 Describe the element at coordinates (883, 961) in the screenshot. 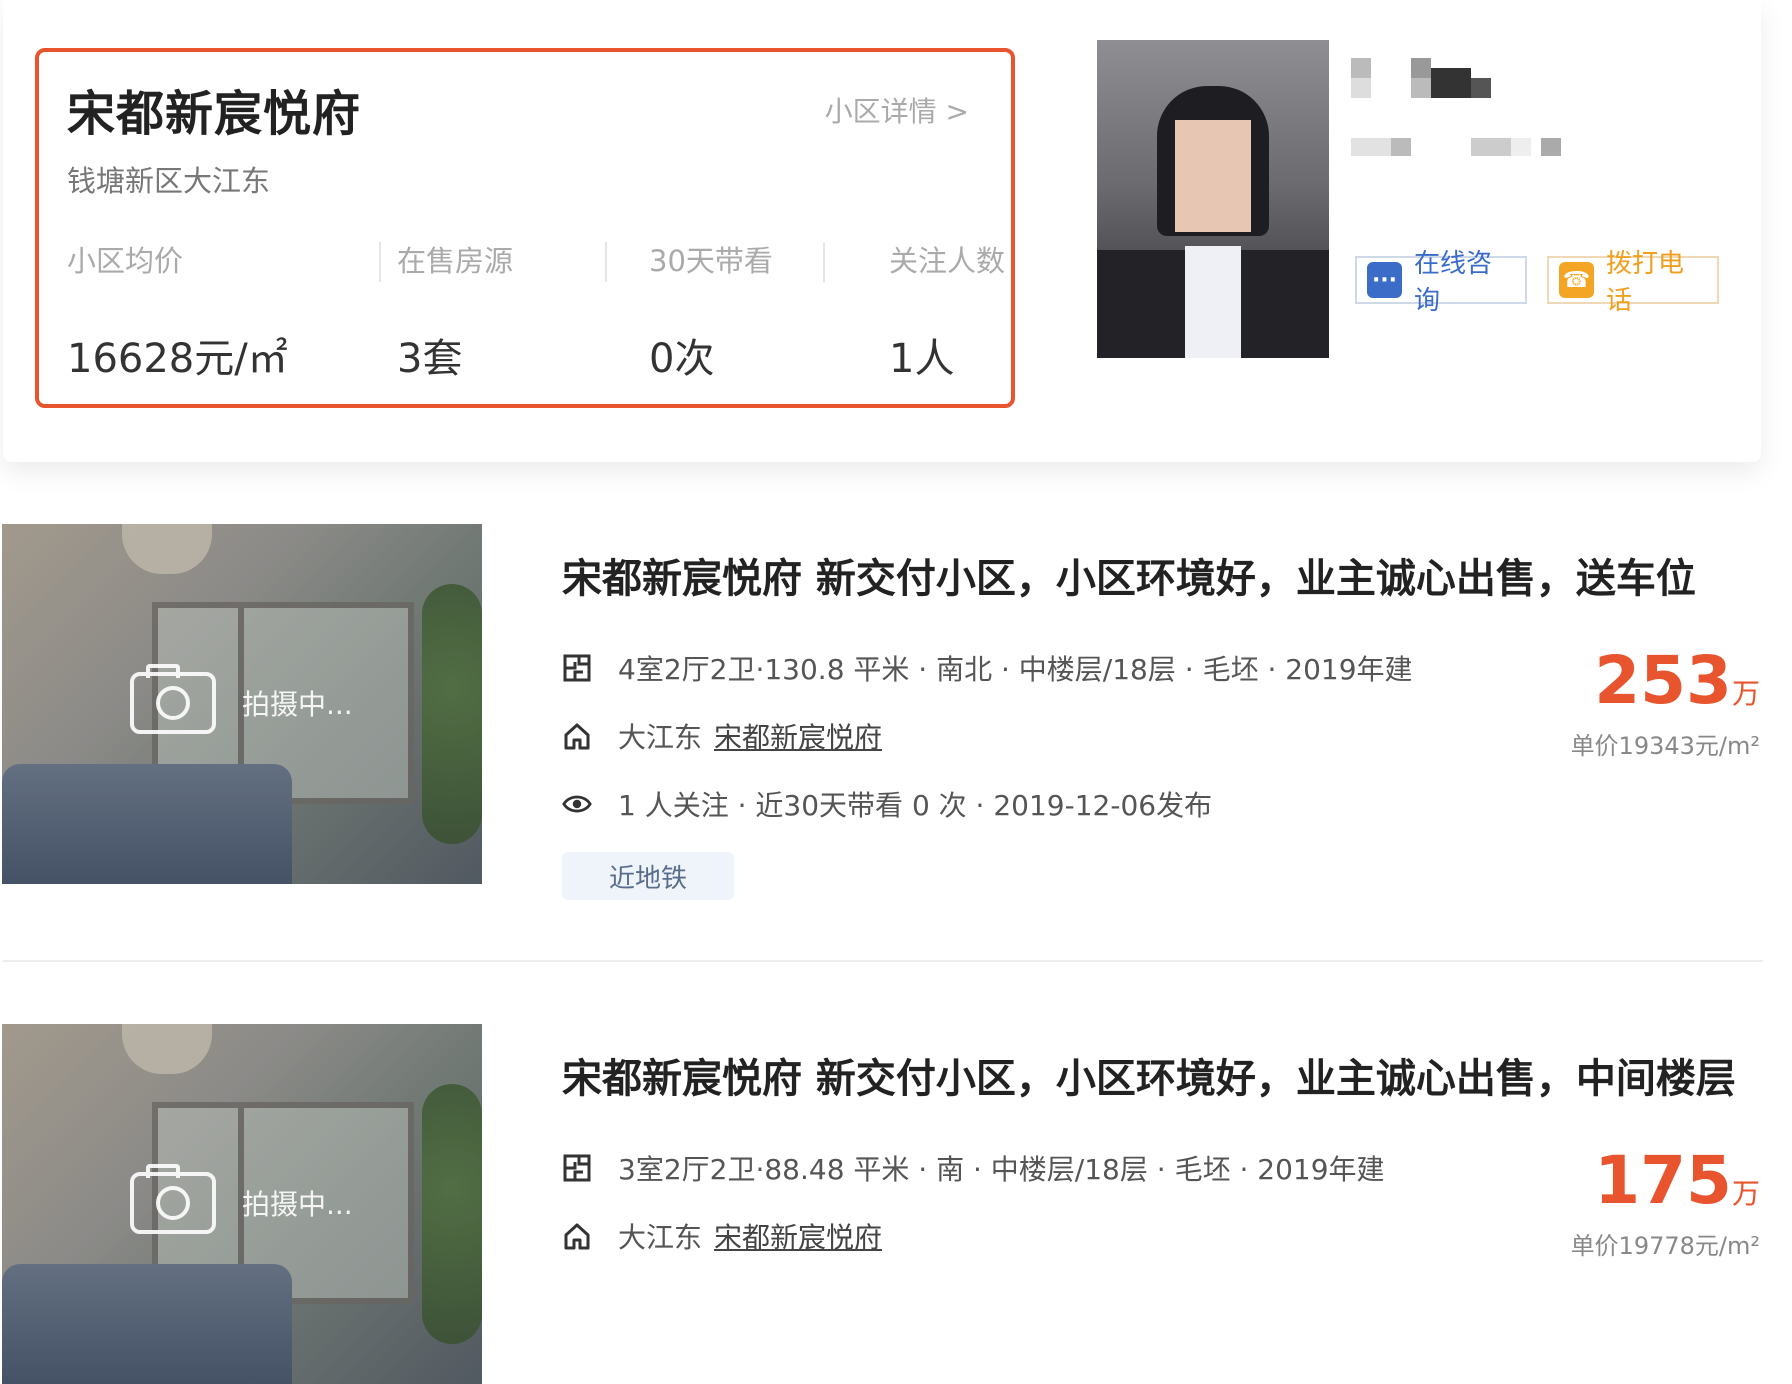

I see `listing-divider` at that location.